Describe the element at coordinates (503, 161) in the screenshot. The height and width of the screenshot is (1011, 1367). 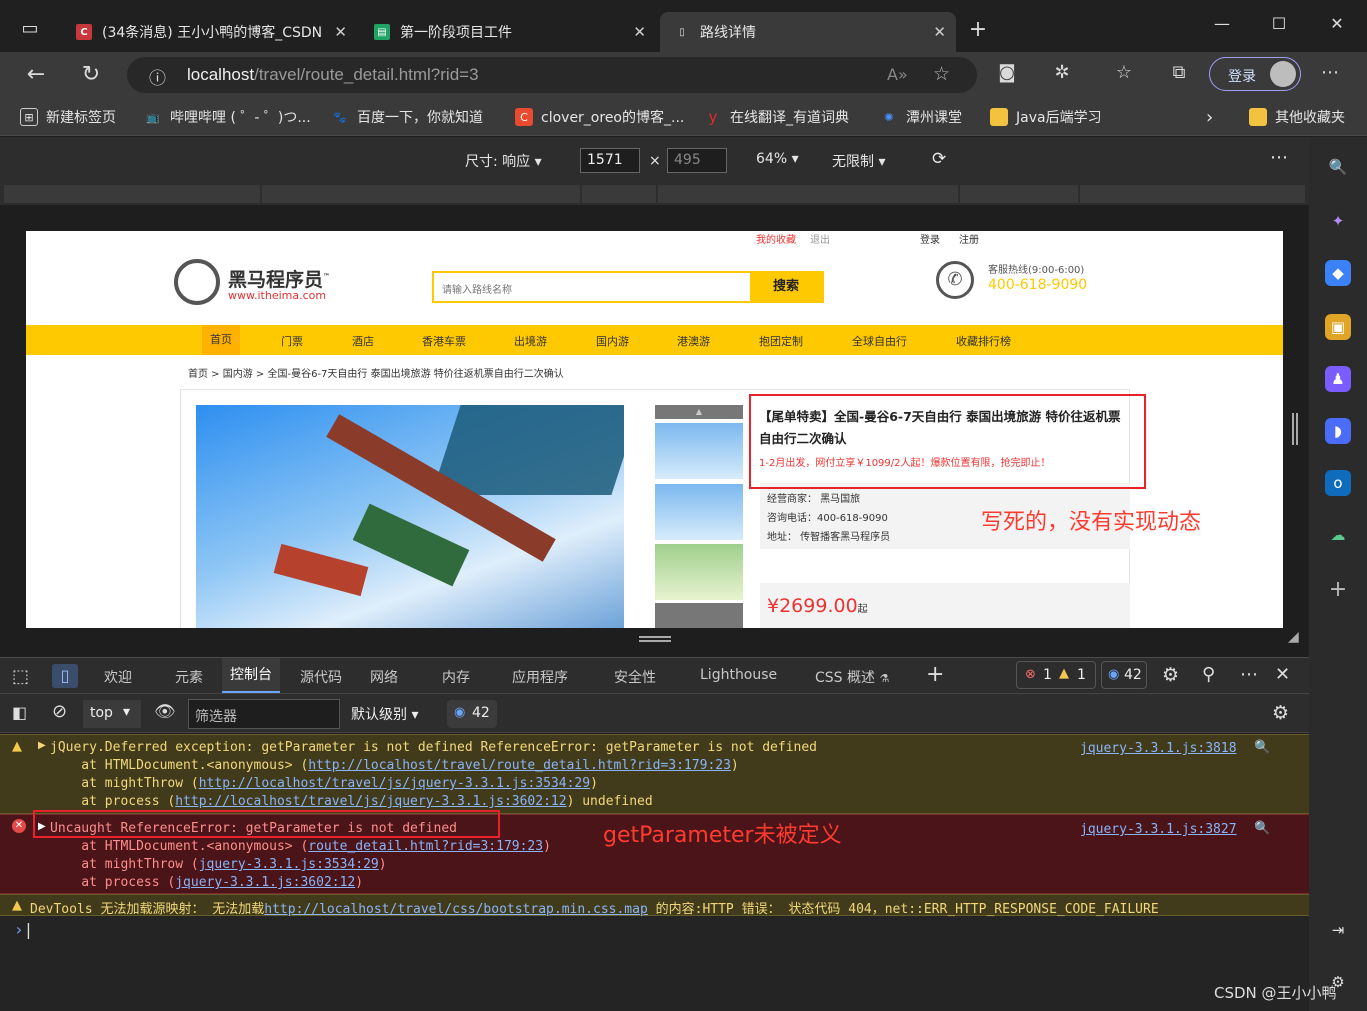
I see `device-size-select: 尺寸: 响应 ▾` at that location.